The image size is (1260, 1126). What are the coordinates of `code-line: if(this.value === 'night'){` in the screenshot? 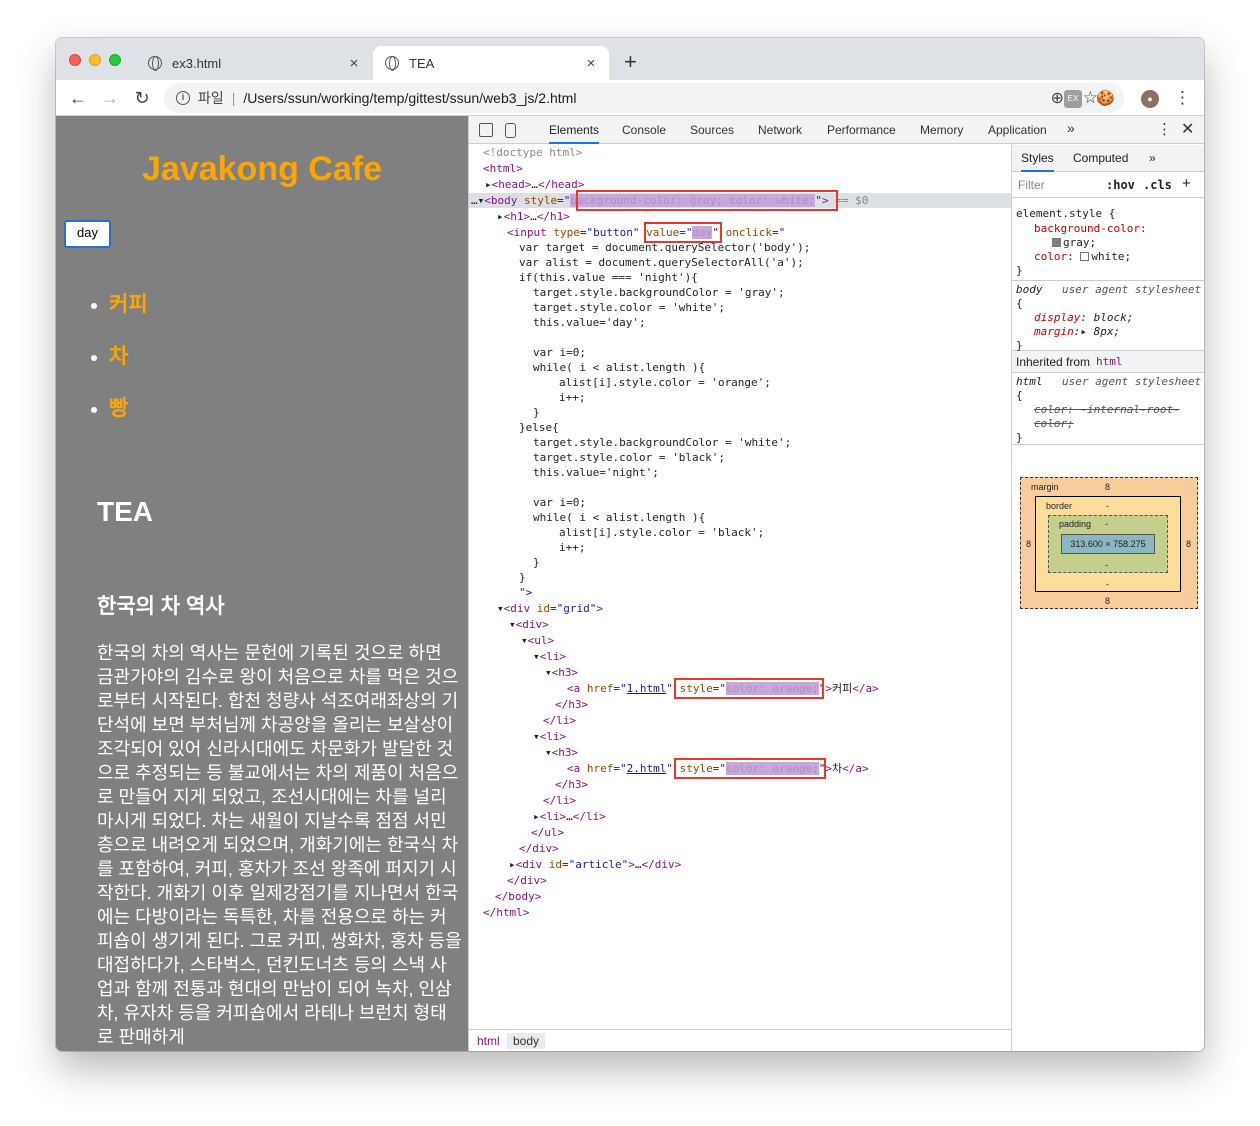 It's located at (608, 277).